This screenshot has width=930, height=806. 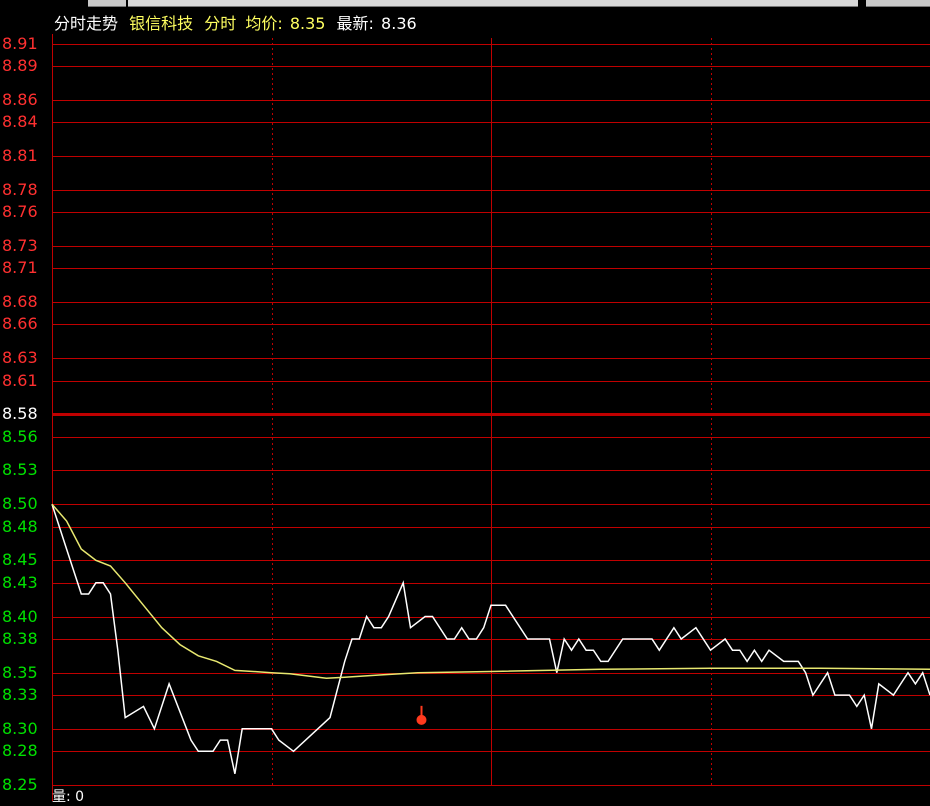 What do you see at coordinates (20, 672) in the screenshot?
I see `y-tick-label: 8.35` at bounding box center [20, 672].